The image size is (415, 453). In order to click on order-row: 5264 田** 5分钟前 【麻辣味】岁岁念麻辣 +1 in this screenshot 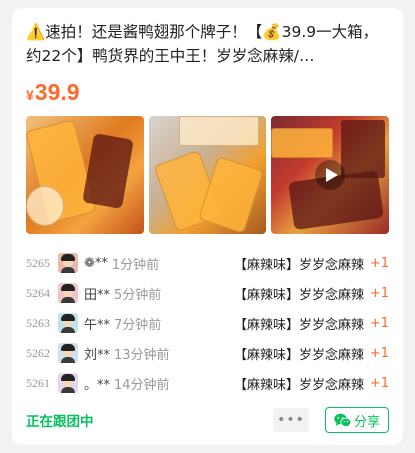, I will do `click(207, 293)`.